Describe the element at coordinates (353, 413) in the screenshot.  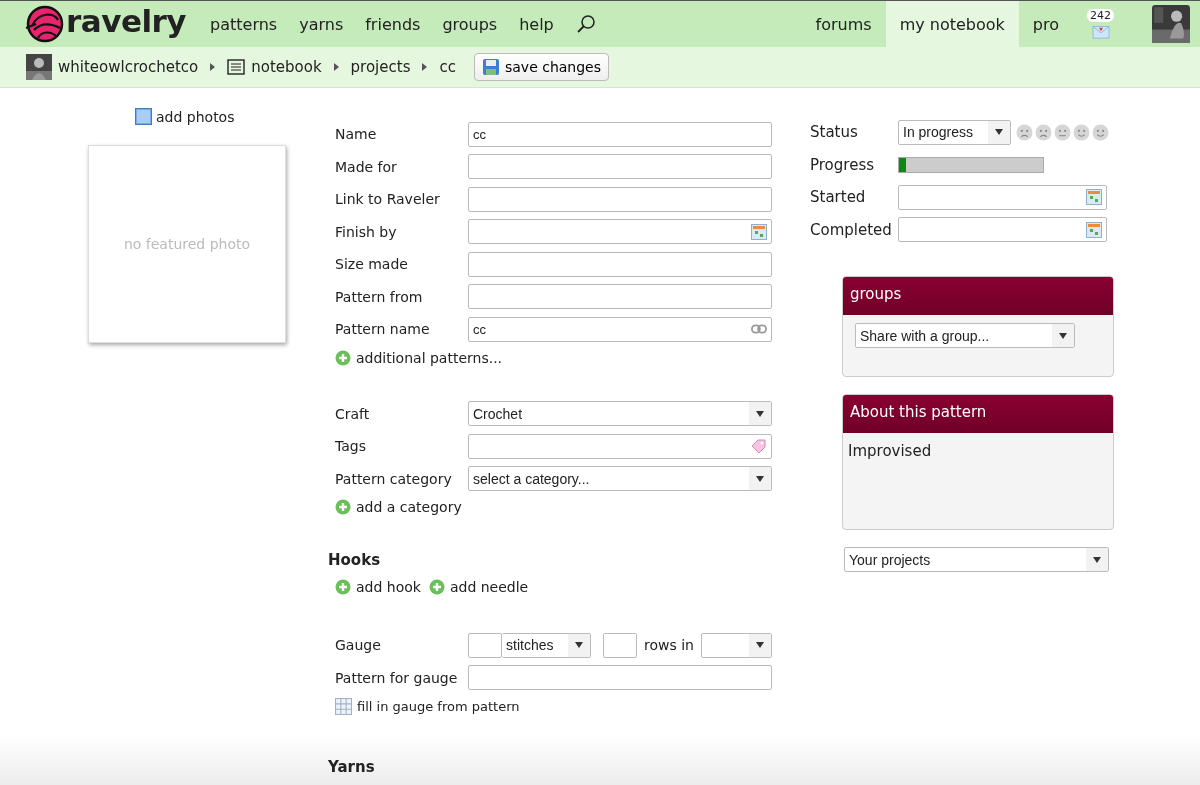
I see `field-label: Craft` at that location.